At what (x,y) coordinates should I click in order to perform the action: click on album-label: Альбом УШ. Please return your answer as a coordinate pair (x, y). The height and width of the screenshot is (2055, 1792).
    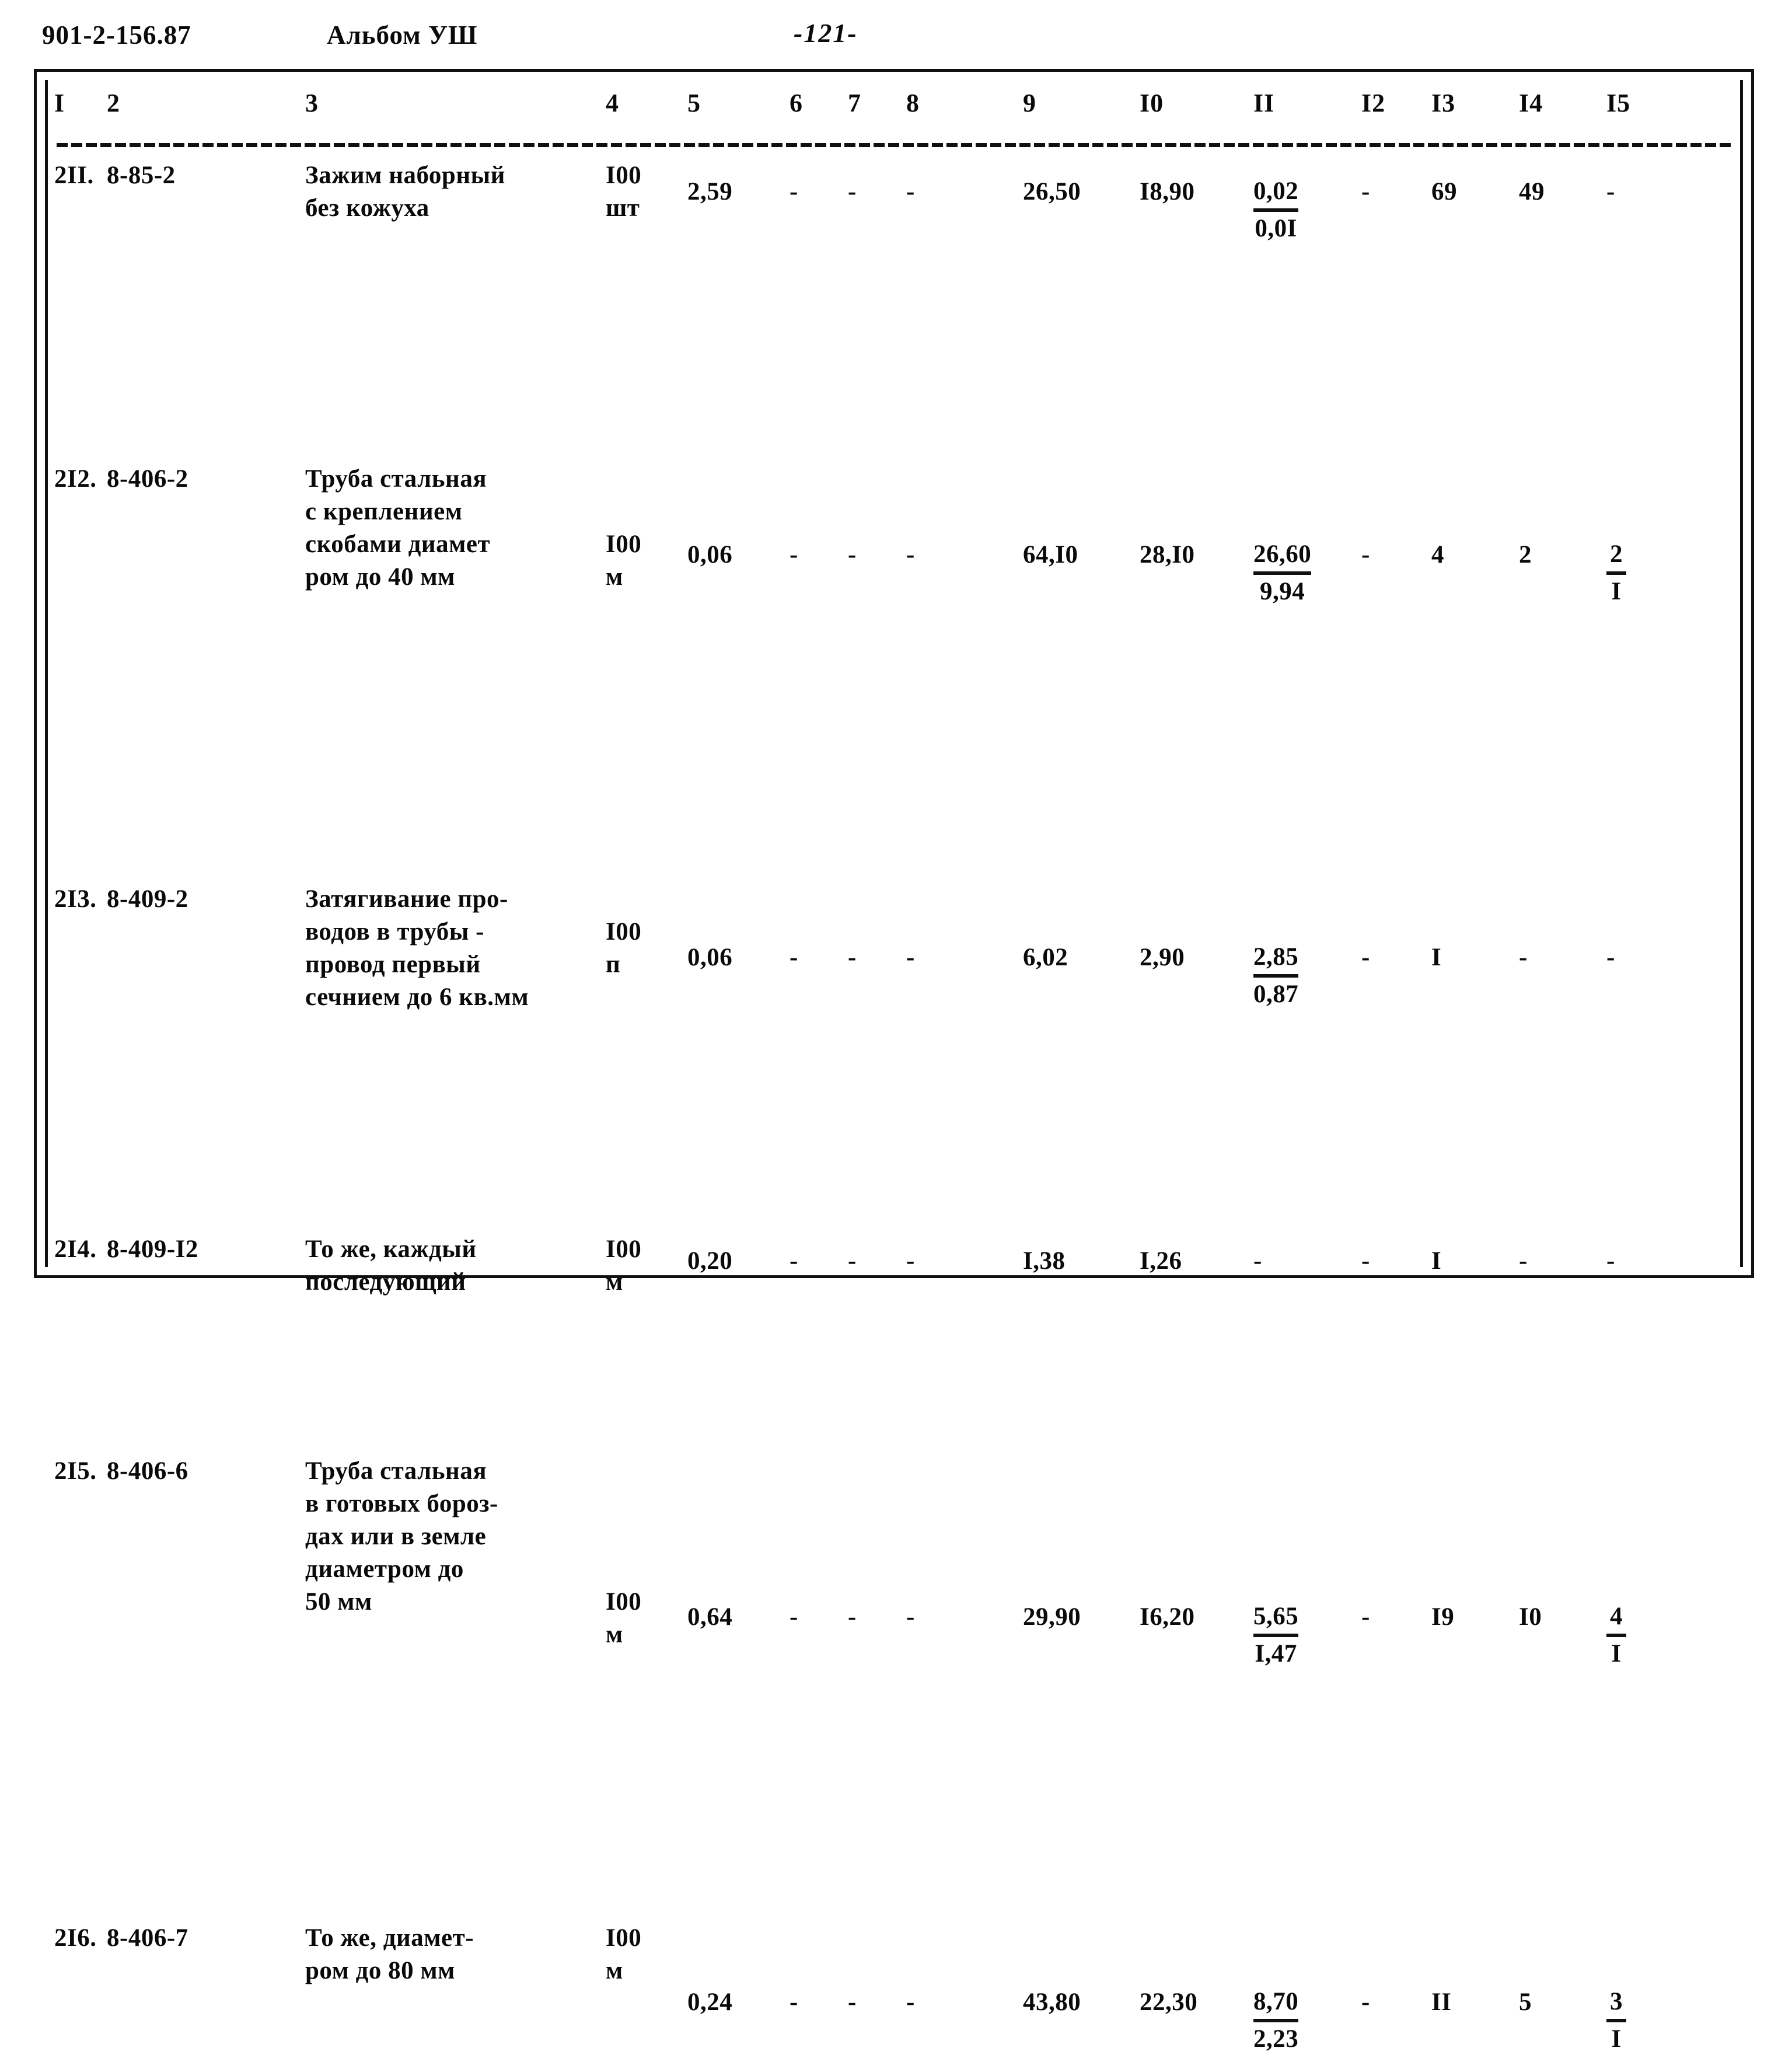
    Looking at the image, I should click on (402, 35).